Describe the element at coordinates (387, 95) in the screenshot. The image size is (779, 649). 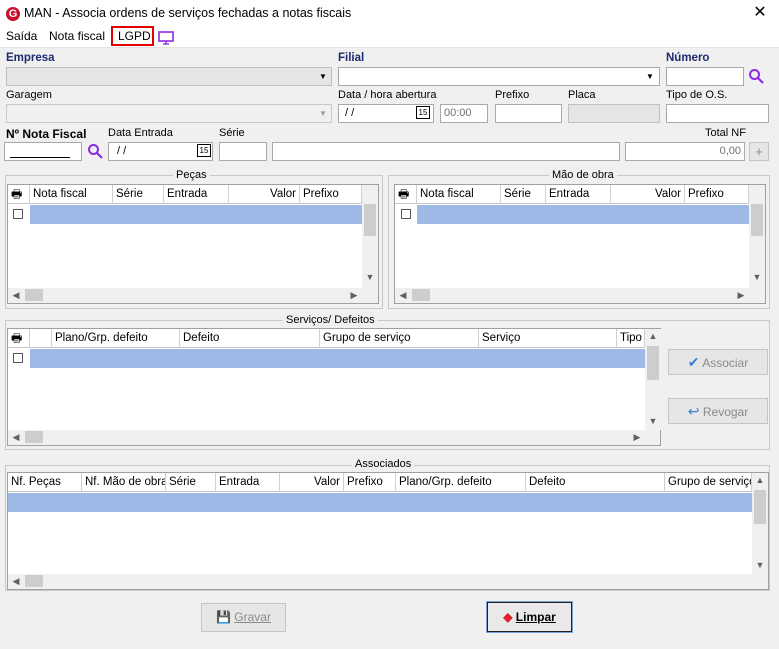
I see `data-hora-label: Data / hora abertura` at that location.